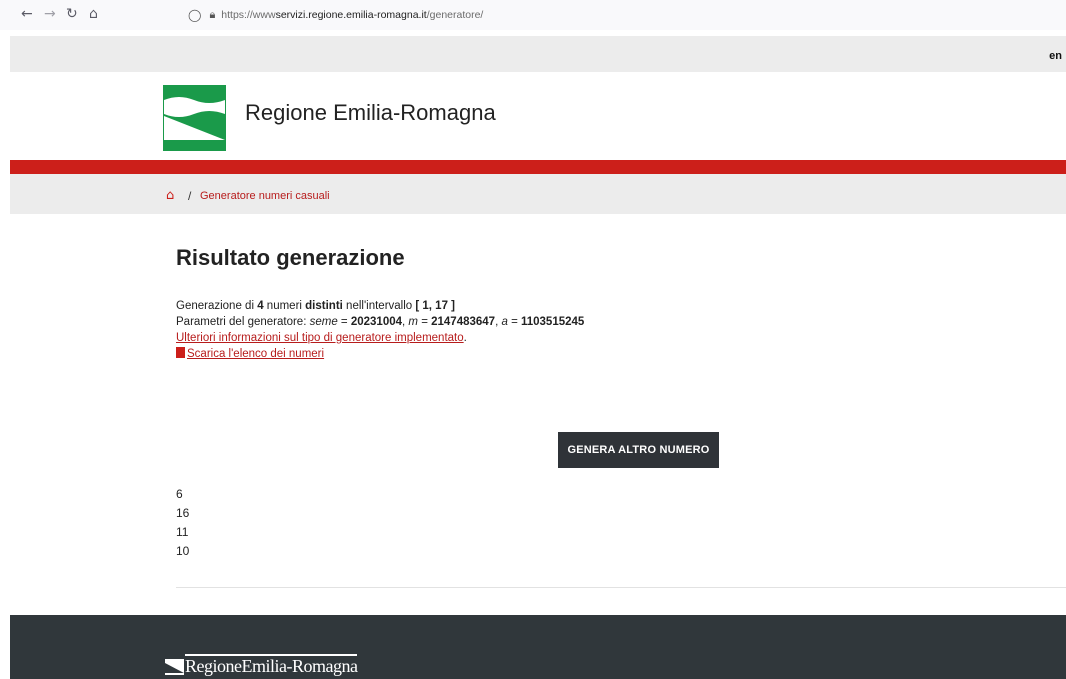 The image size is (1066, 679). Describe the element at coordinates (1055, 56) in the screenshot. I see `language-switch: en` at that location.